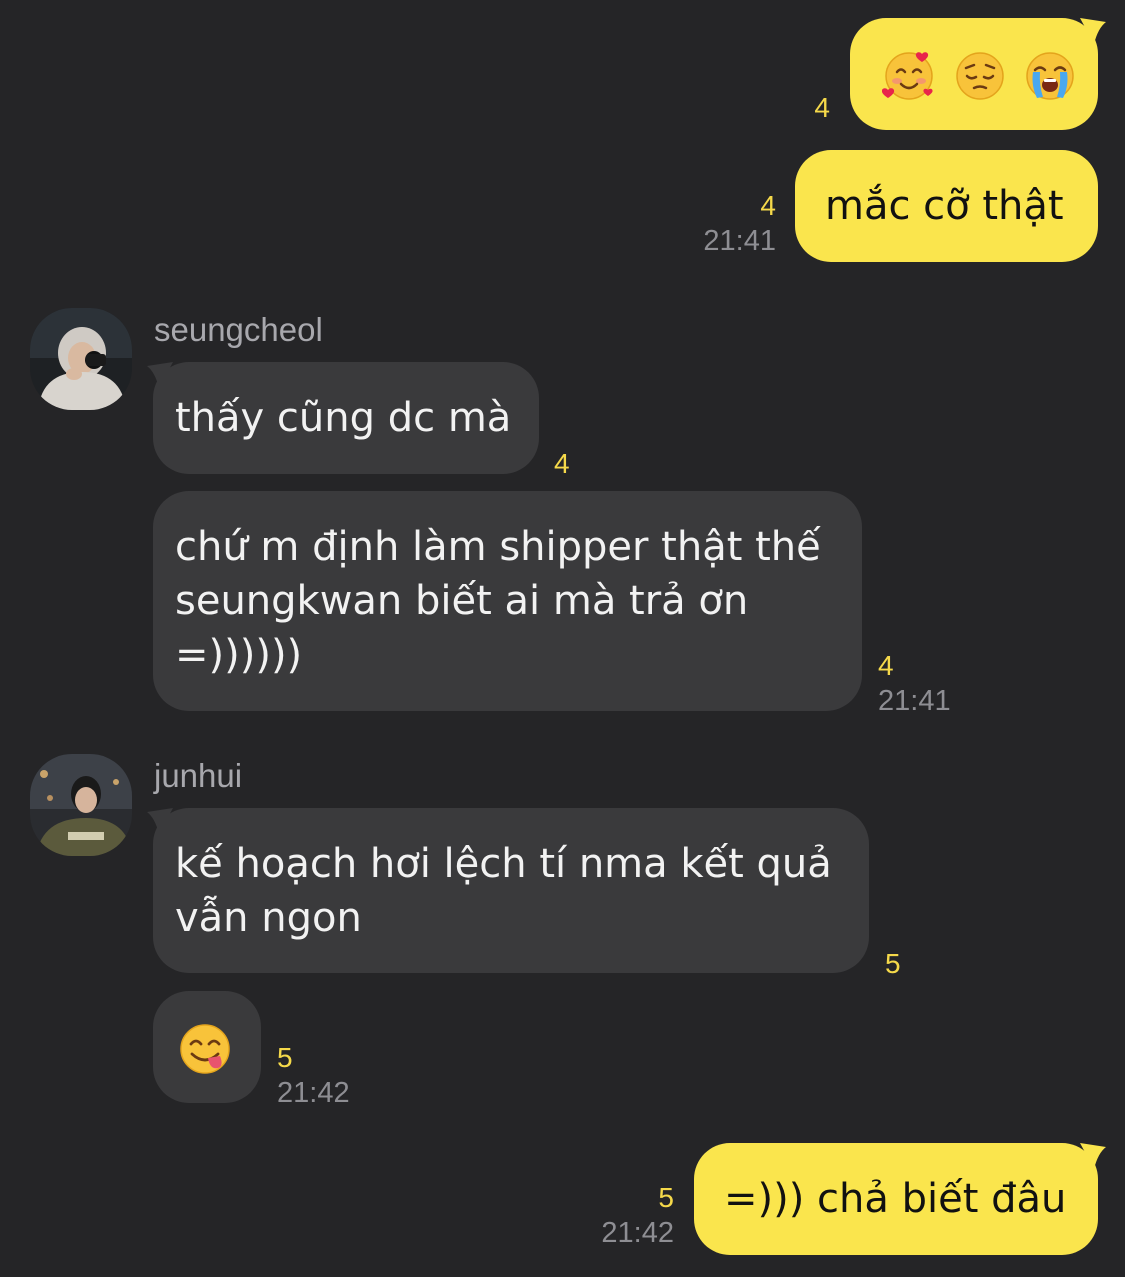 This screenshot has height=1277, width=1125. I want to click on my-message-bubble, so click(974, 74).